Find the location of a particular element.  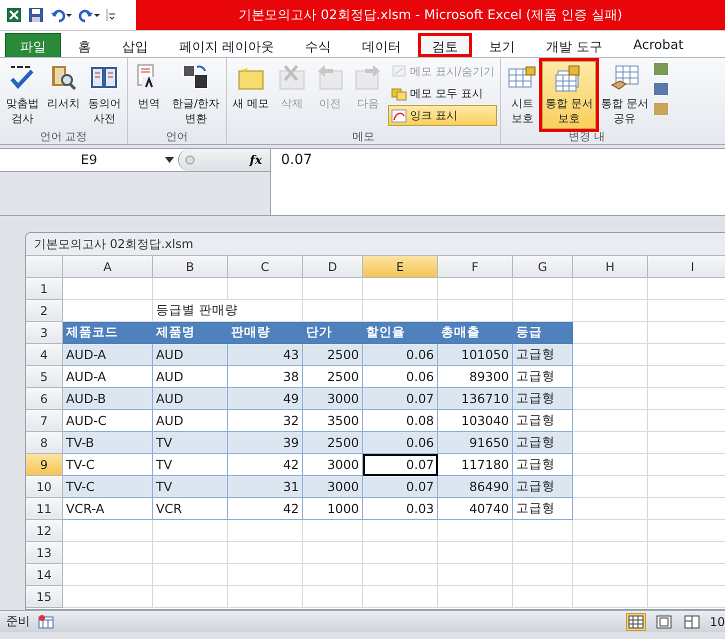

ribbon-button: 새 메모 is located at coordinates (251, 95).